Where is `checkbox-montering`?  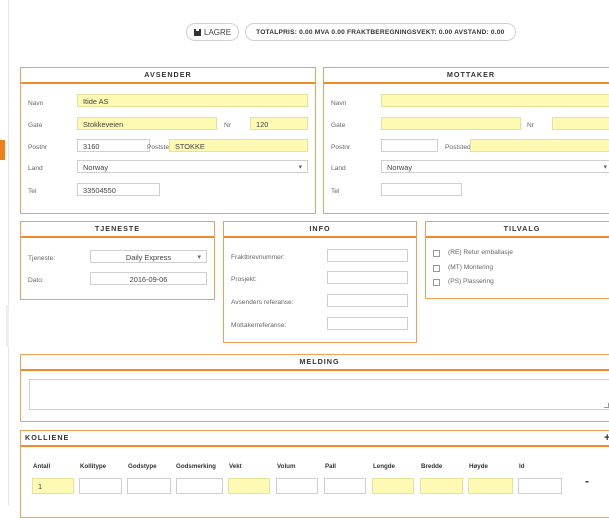 checkbox-montering is located at coordinates (436, 268).